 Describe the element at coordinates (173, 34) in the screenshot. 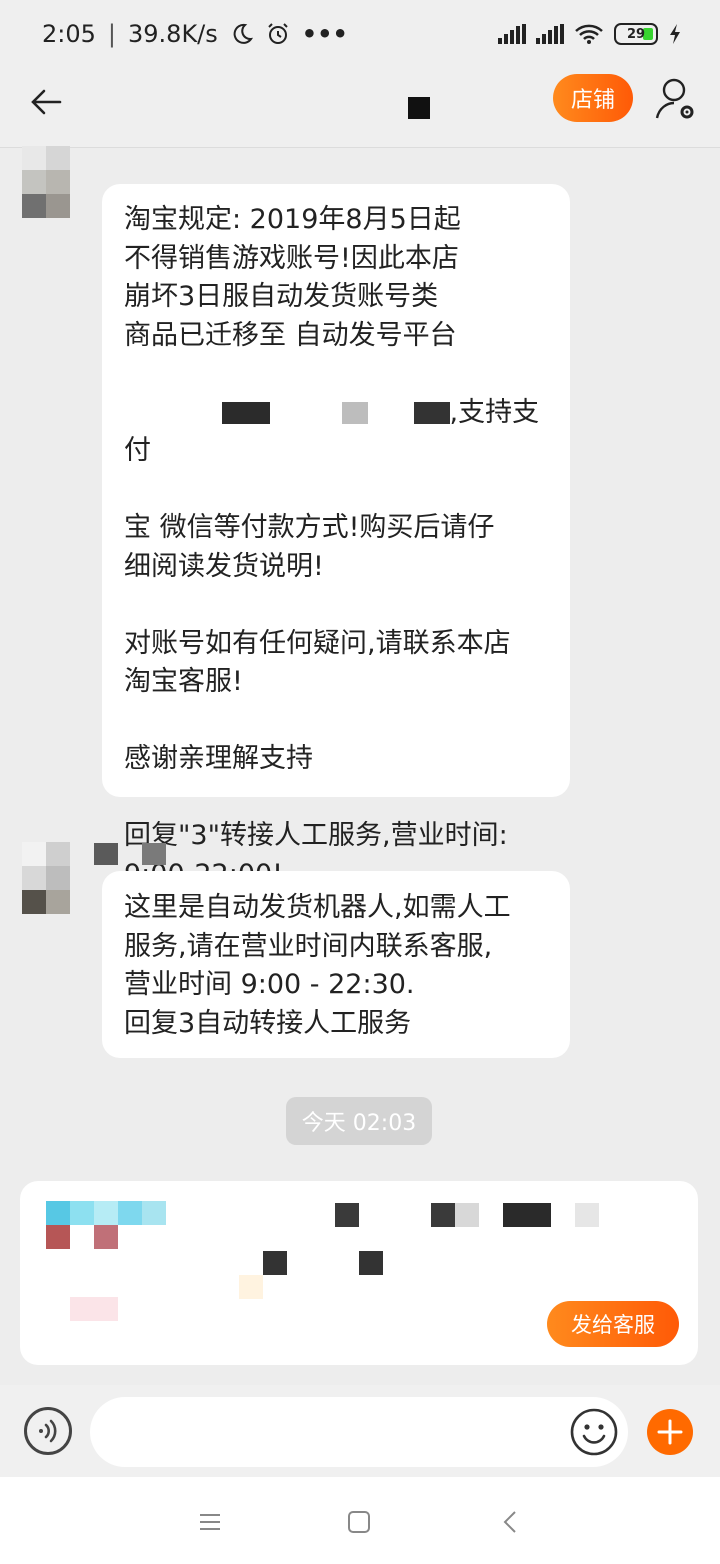

I see `network-speed: 39.8K/s` at that location.